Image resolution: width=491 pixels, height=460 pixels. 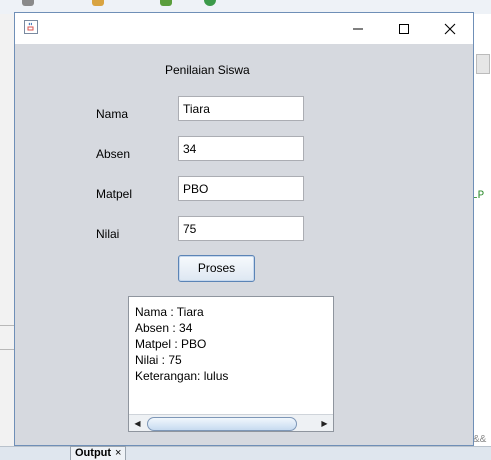 I want to click on title-bar, so click(x=244, y=28).